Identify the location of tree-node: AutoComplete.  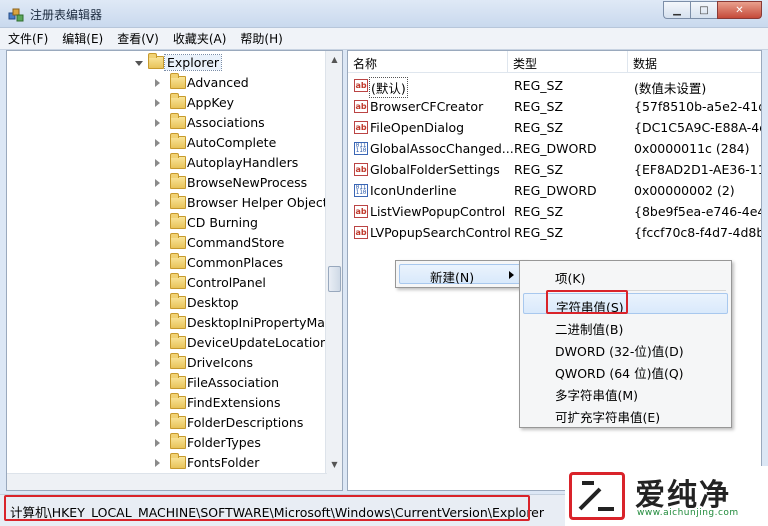
(167, 143).